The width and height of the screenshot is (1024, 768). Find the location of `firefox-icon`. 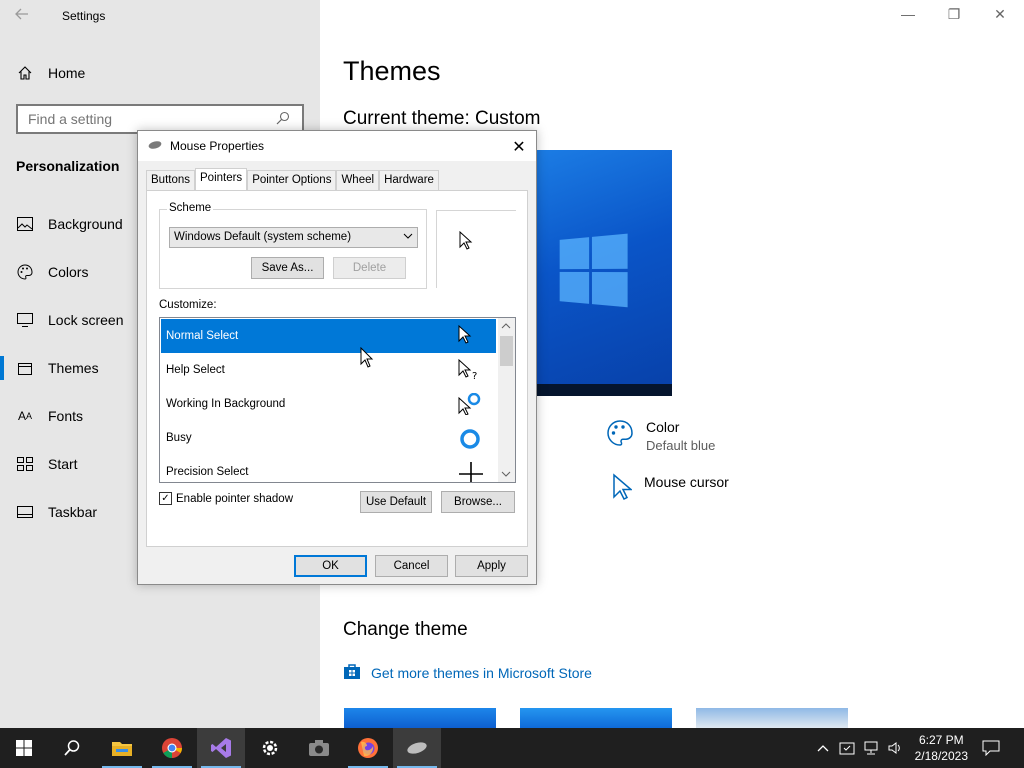

firefox-icon is located at coordinates (368, 748).